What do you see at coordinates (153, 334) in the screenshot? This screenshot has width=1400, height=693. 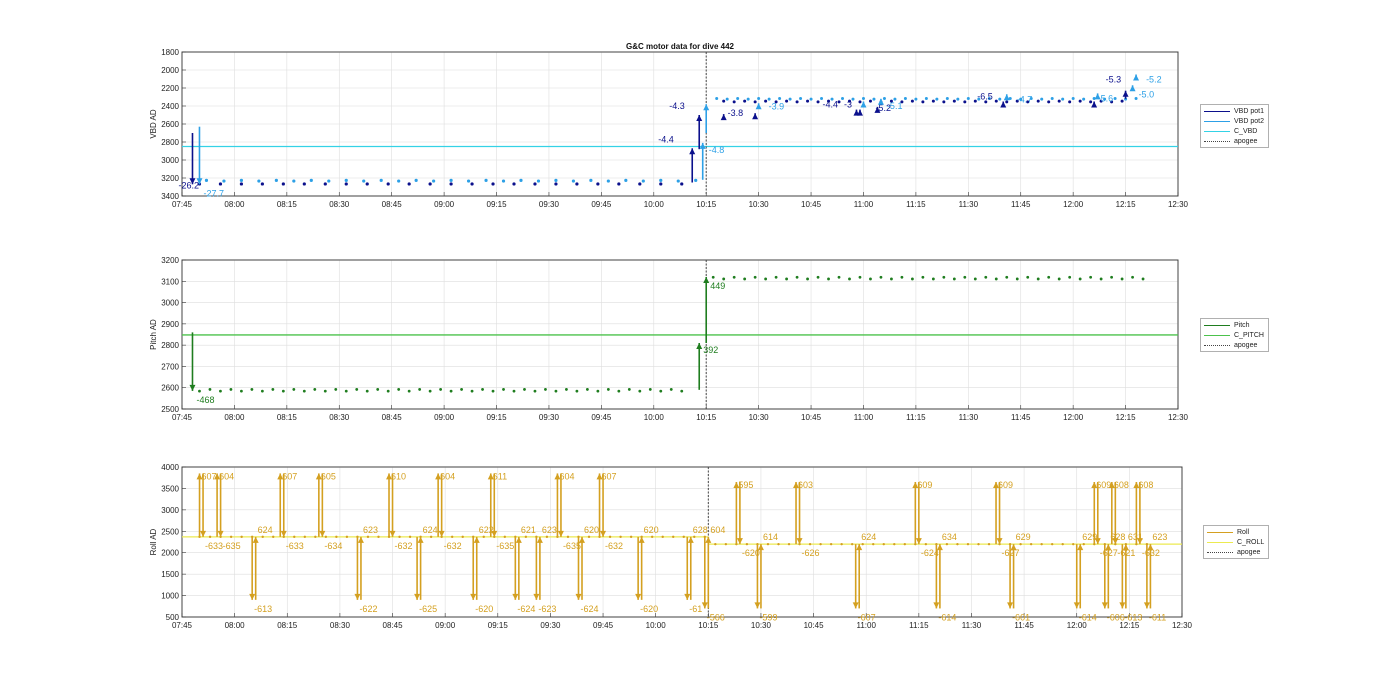 I see `y-axis-label: Pitch AD` at bounding box center [153, 334].